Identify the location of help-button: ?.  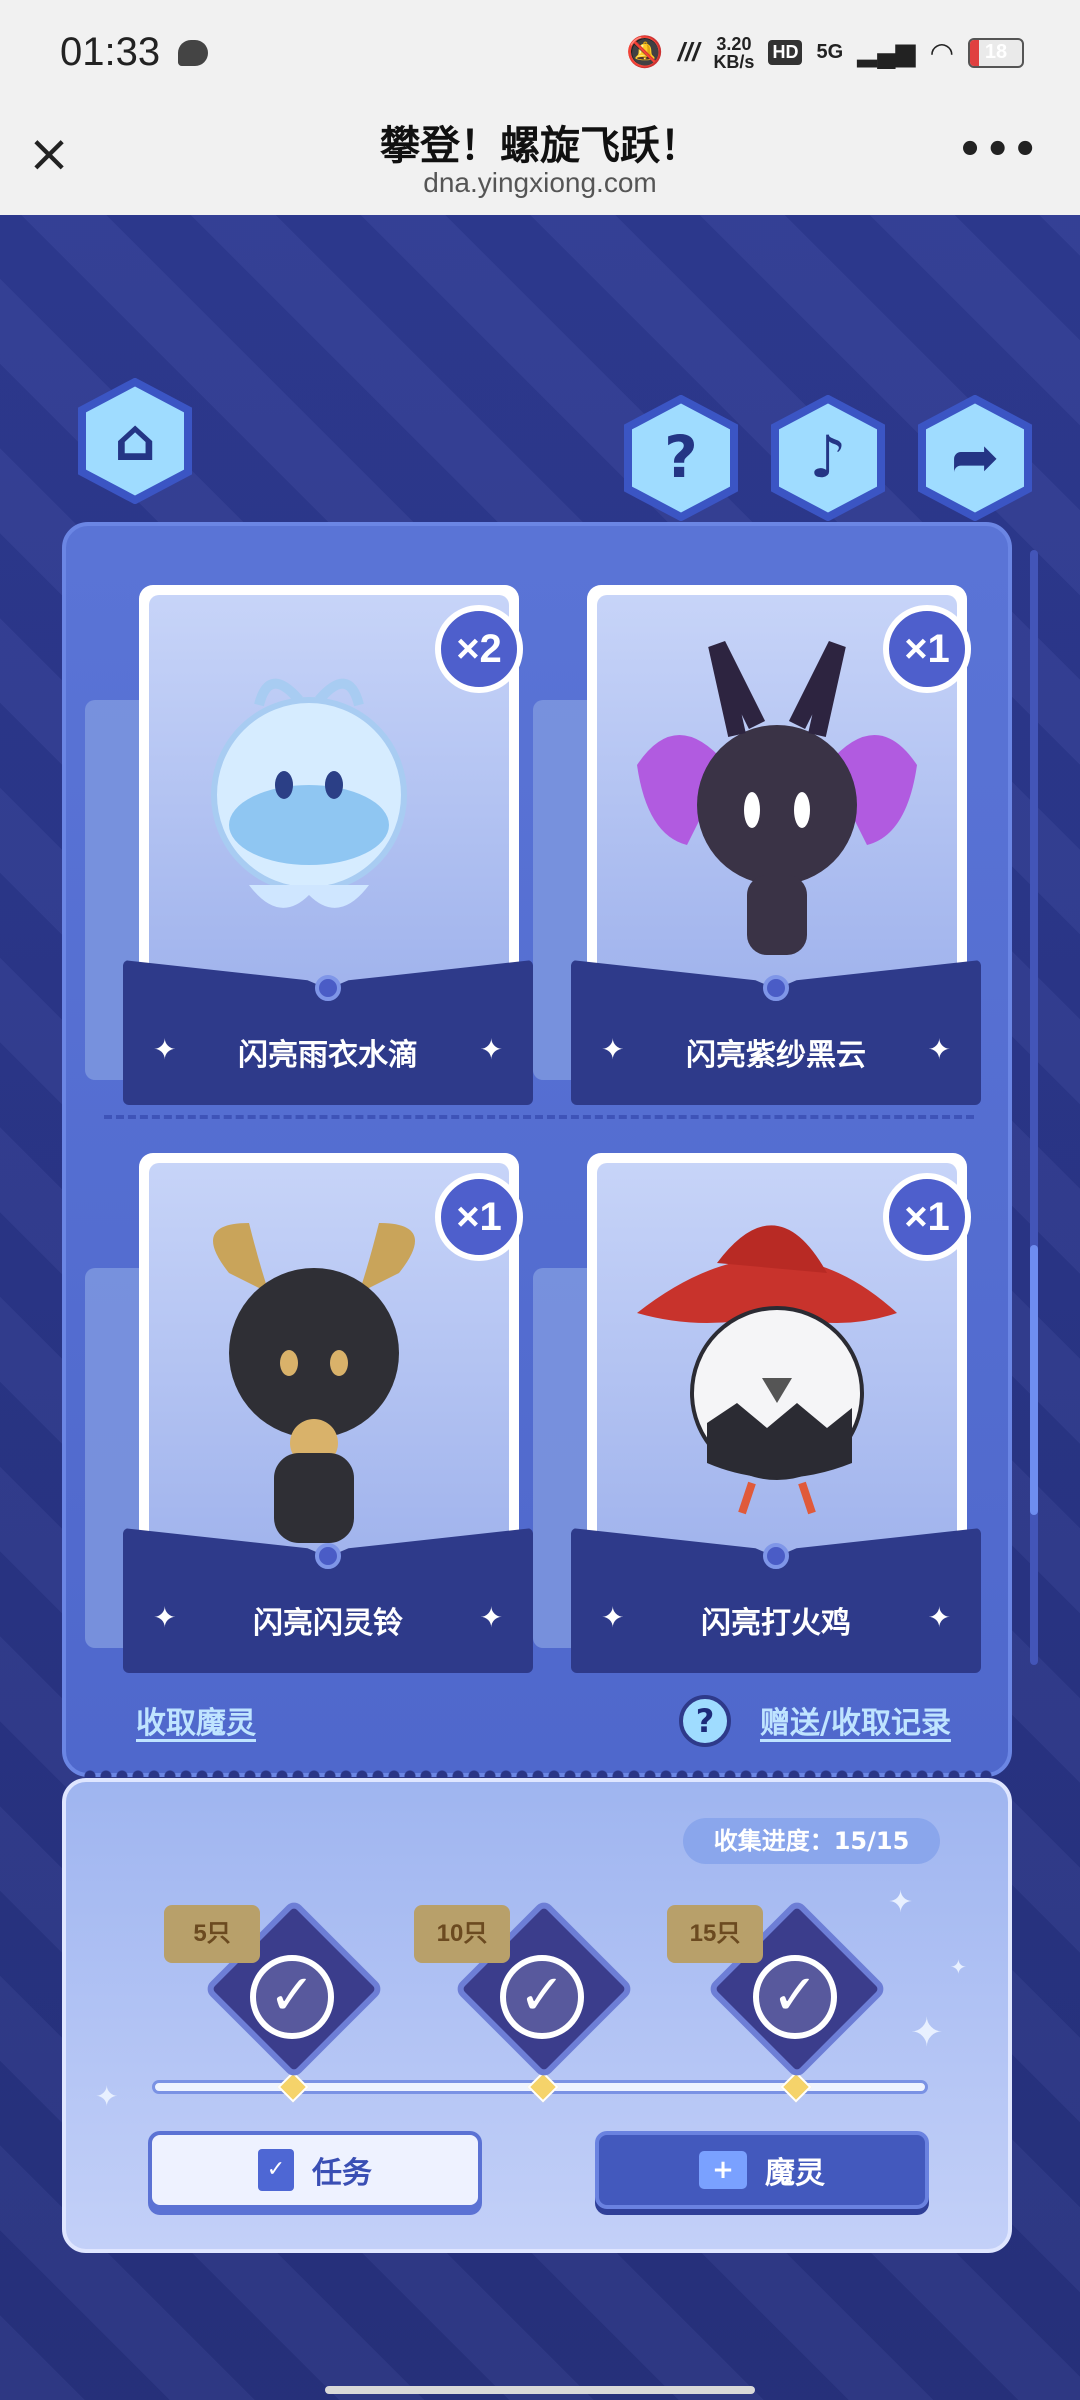
(681, 458).